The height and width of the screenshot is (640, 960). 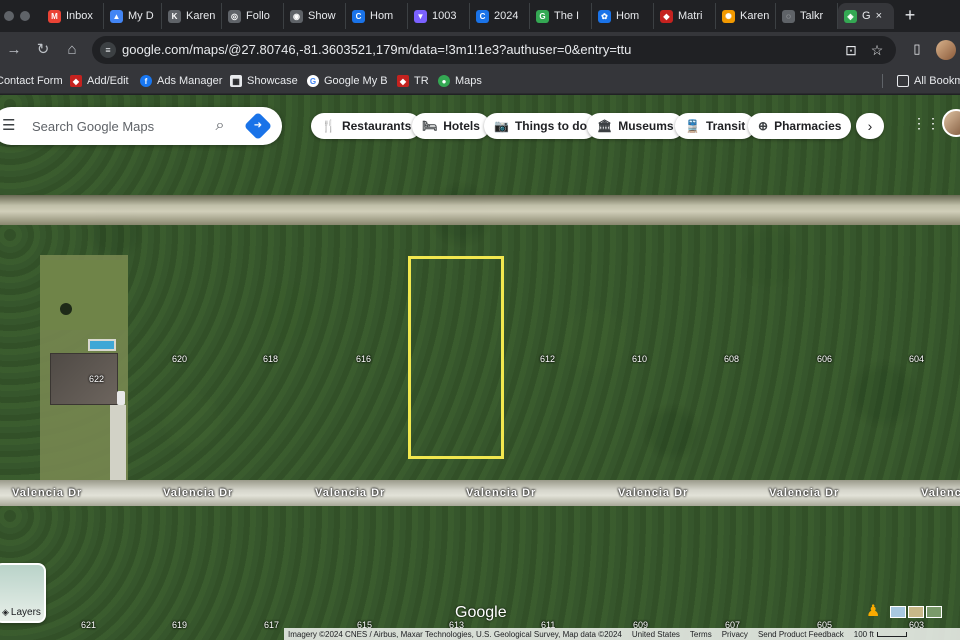 What do you see at coordinates (548, 359) in the screenshot?
I see `lot-number: 612` at bounding box center [548, 359].